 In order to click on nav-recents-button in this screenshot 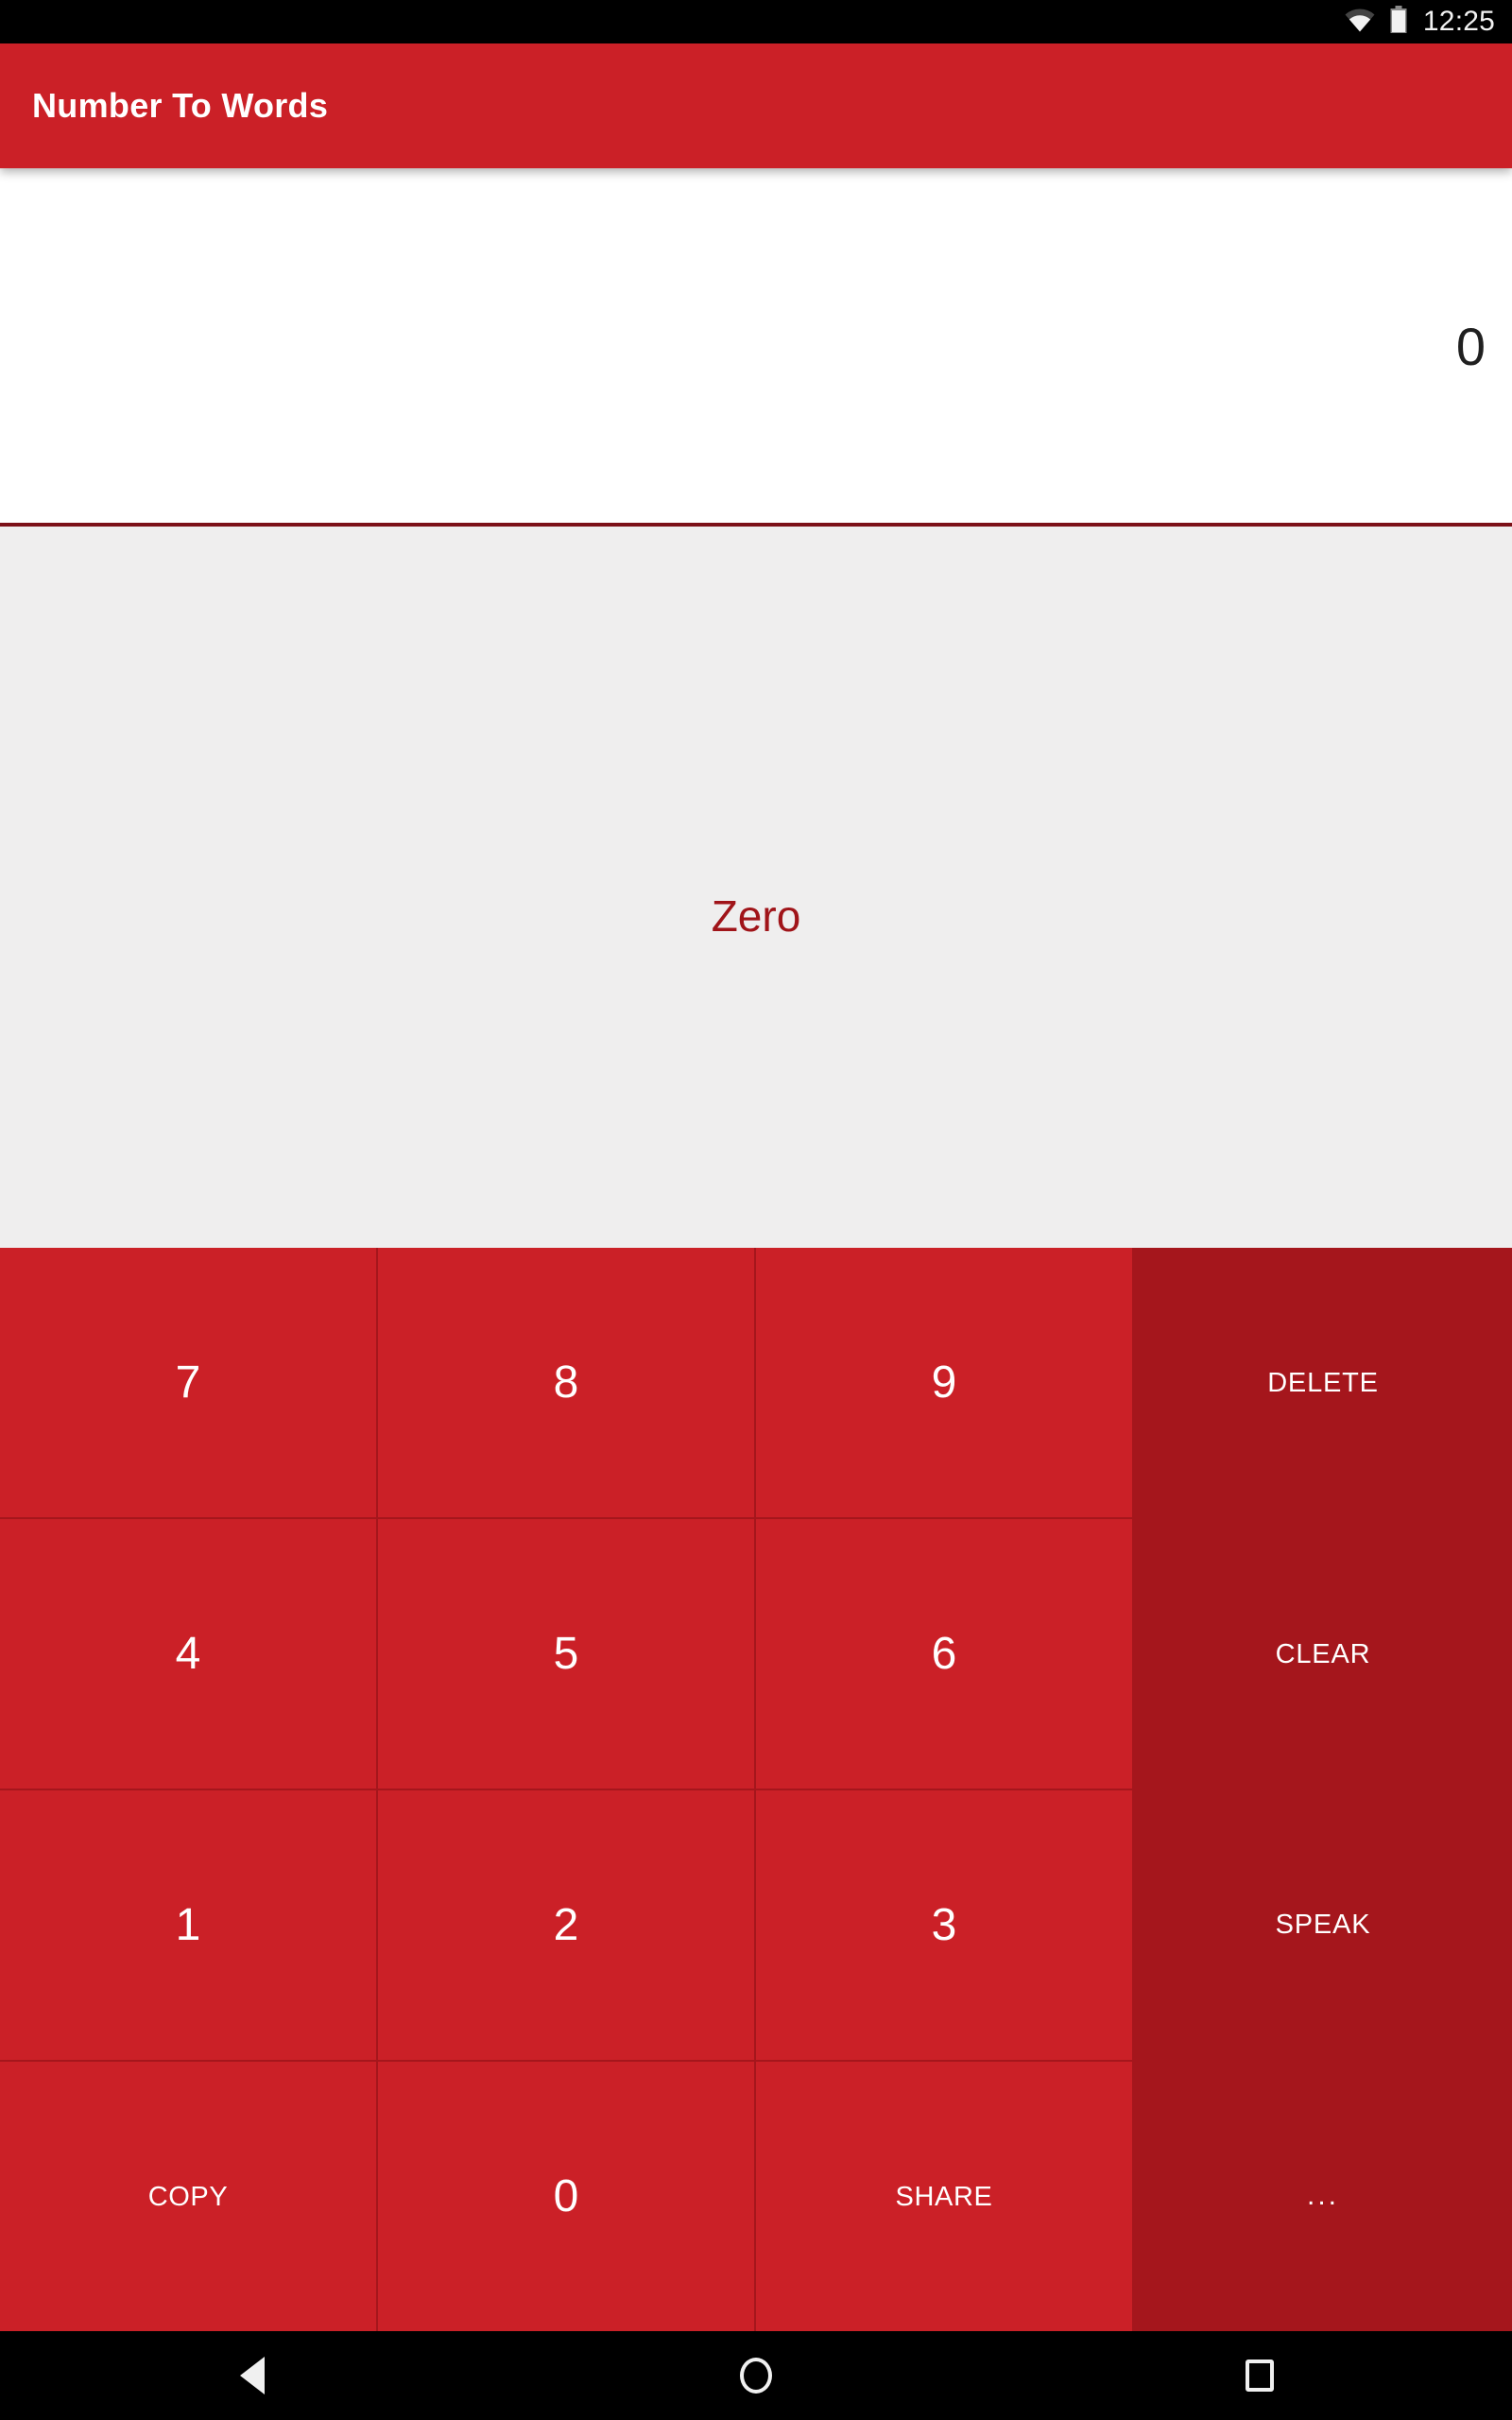, I will do `click(1260, 2376)`.